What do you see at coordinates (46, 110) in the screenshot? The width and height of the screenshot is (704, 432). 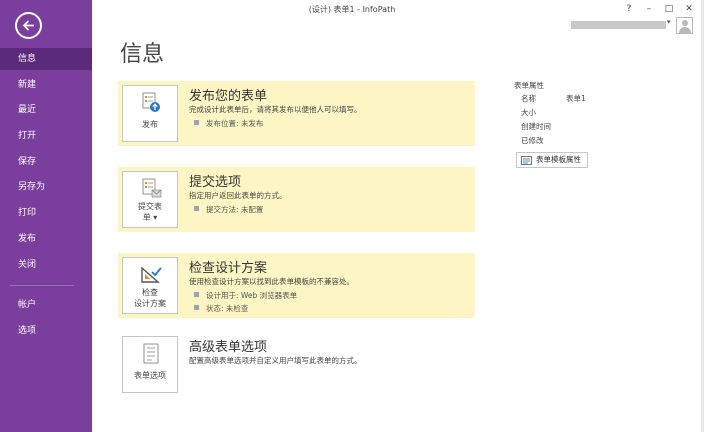 I see `nav-recent: 最近` at bounding box center [46, 110].